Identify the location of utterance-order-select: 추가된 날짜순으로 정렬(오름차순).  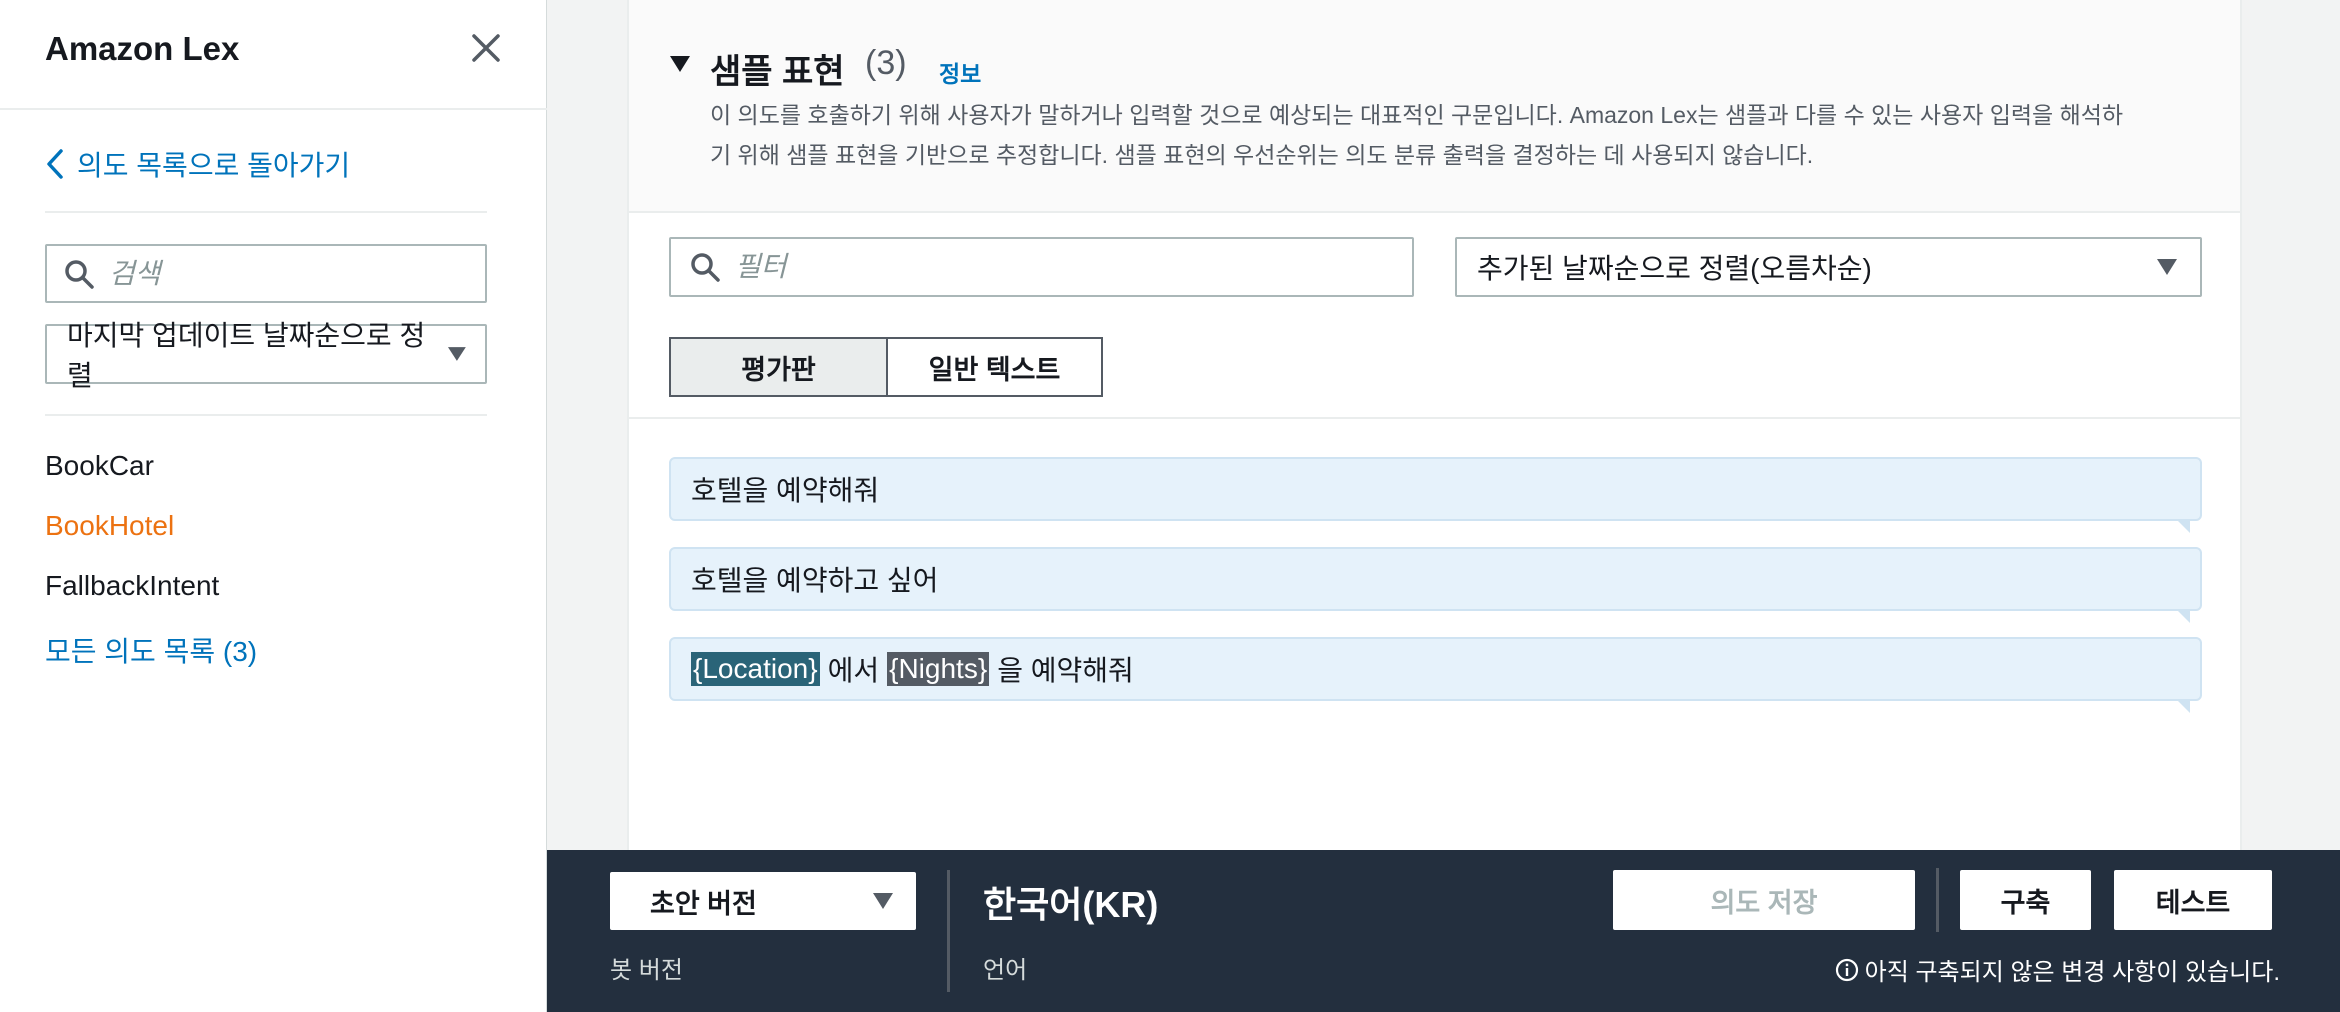
(1828, 267).